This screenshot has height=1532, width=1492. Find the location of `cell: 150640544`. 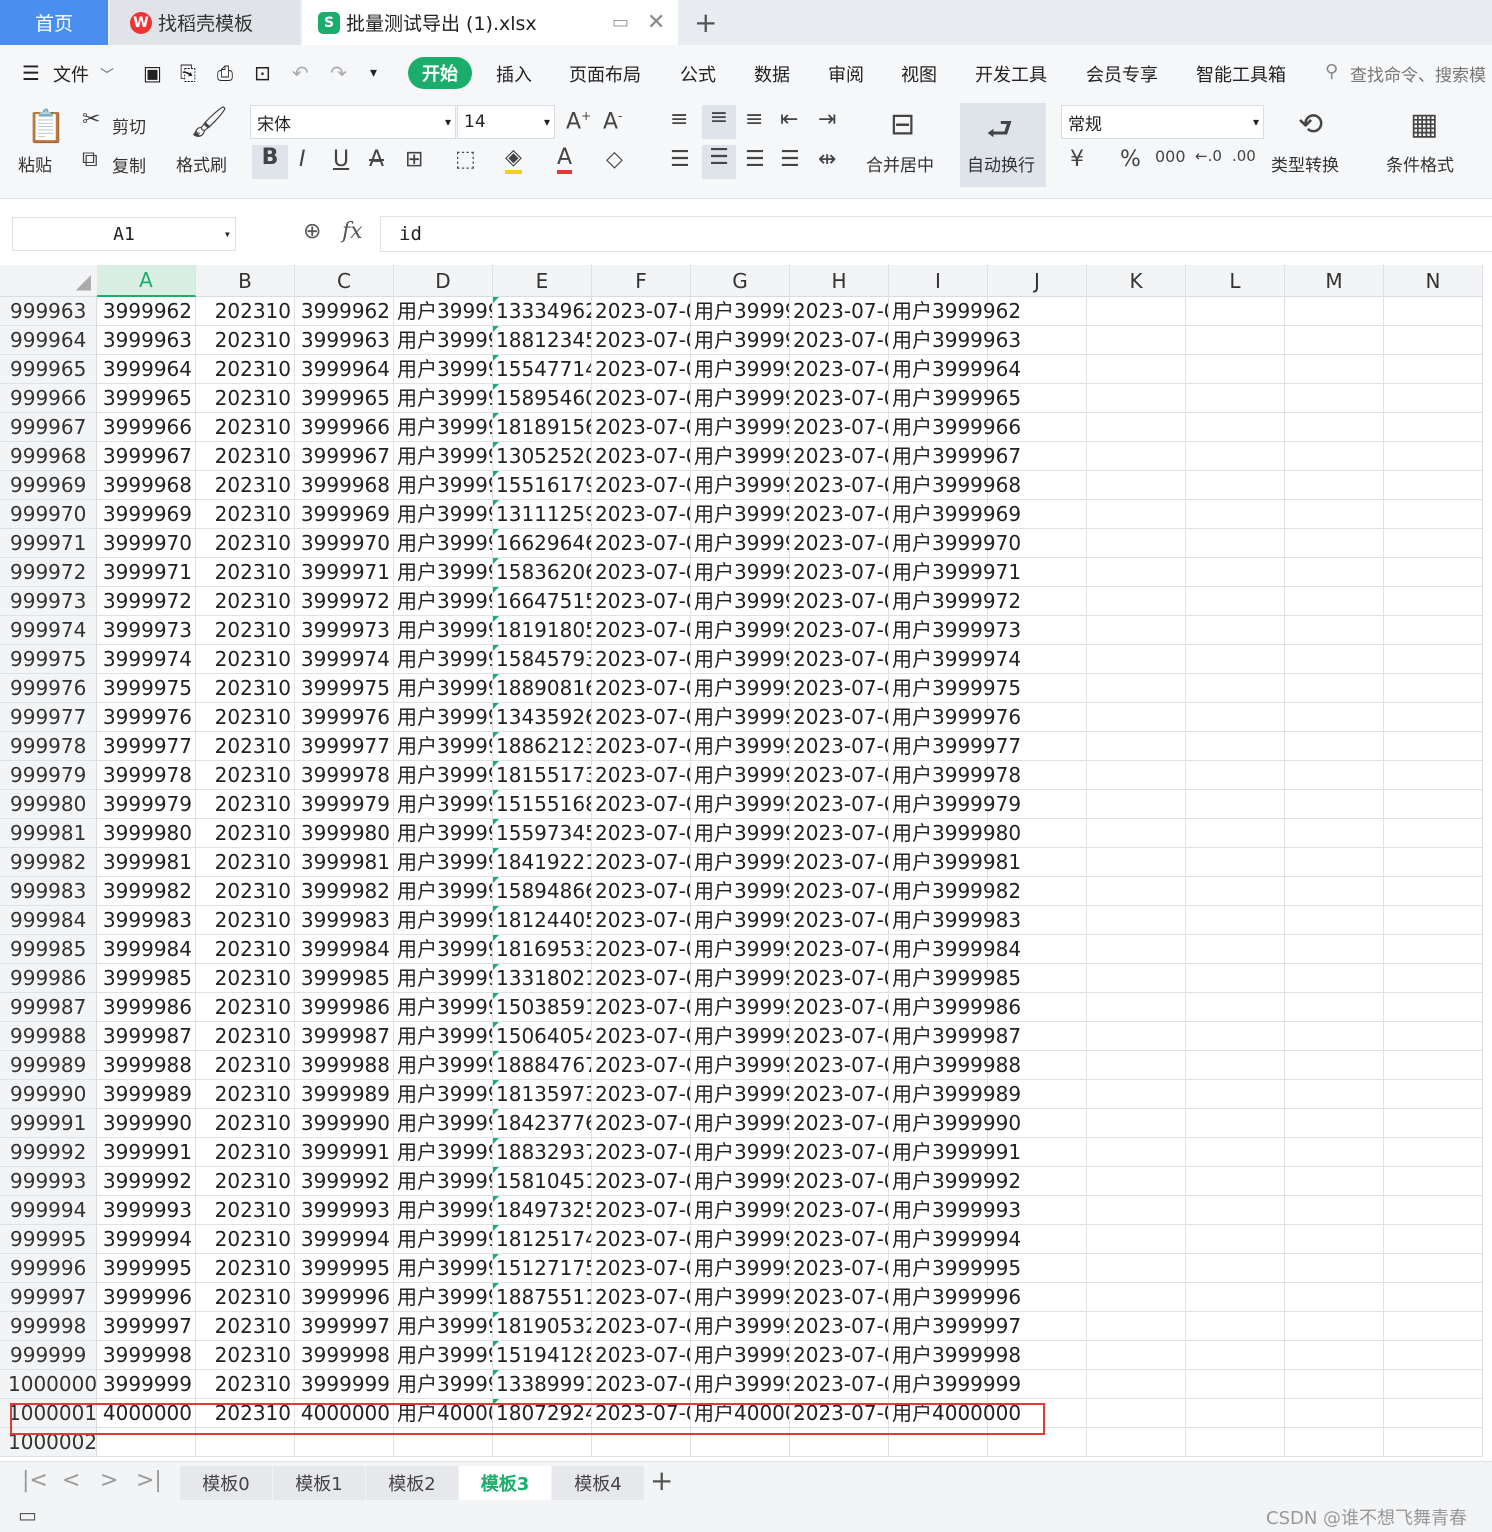

cell: 150640544 is located at coordinates (542, 1036).